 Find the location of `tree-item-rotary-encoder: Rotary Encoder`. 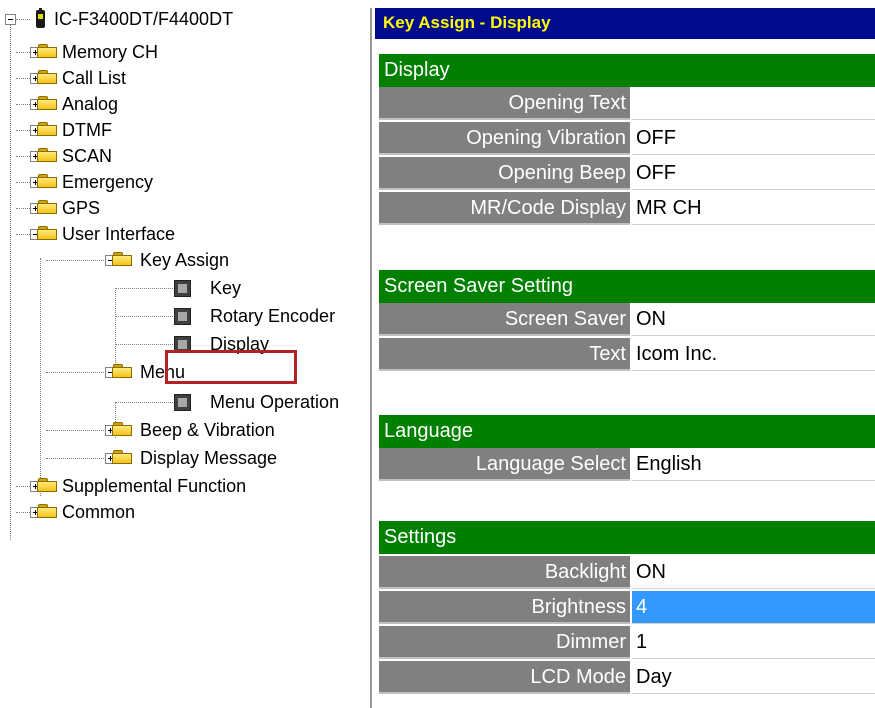

tree-item-rotary-encoder: Rotary Encoder is located at coordinates (272, 316).